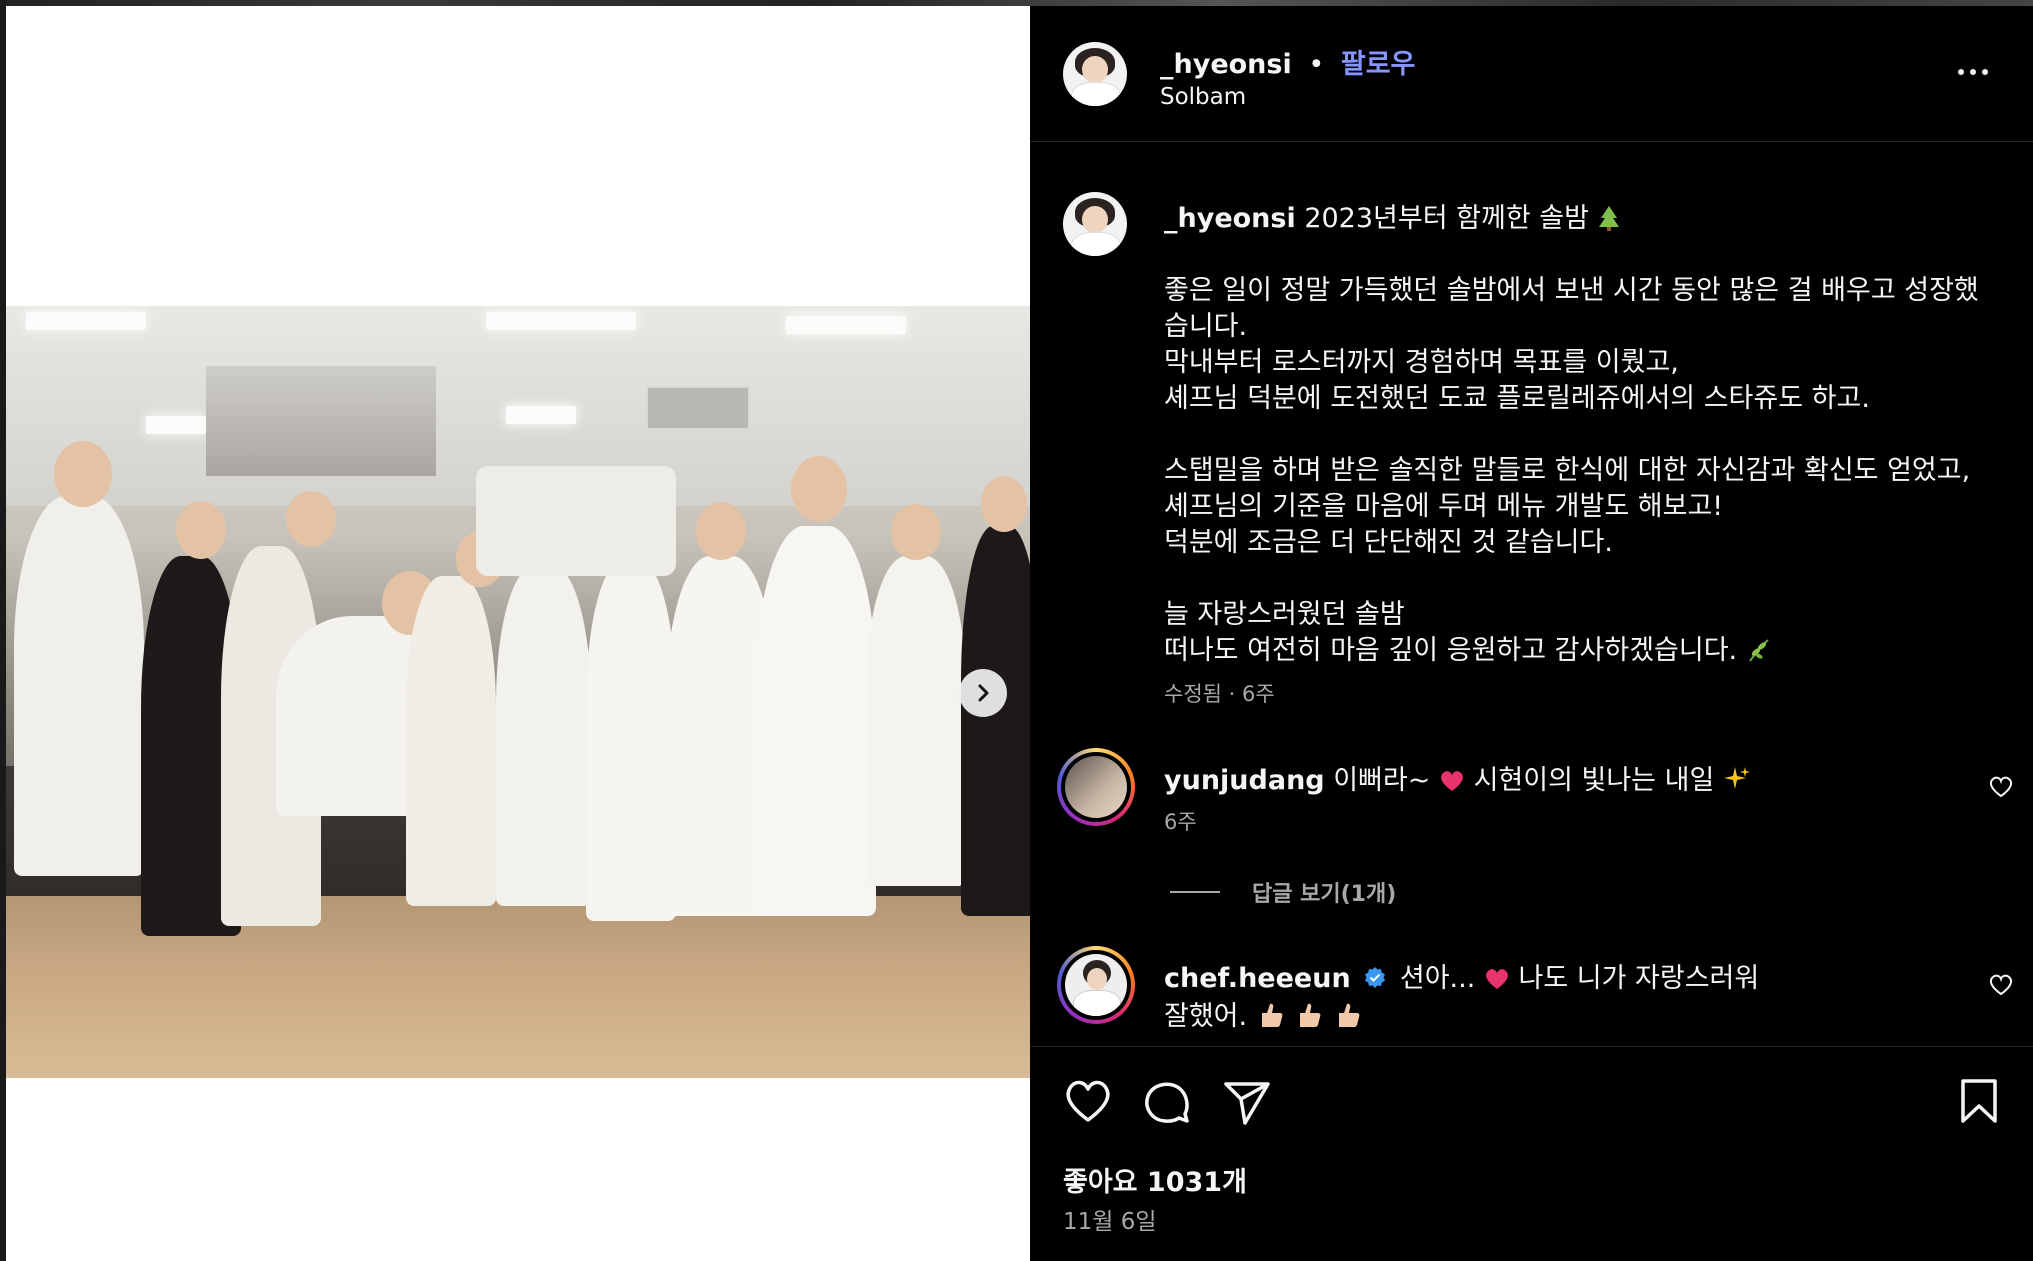 Image resolution: width=2033 pixels, height=1261 pixels. I want to click on comment-text-a: 이뻐라~, so click(1382, 780).